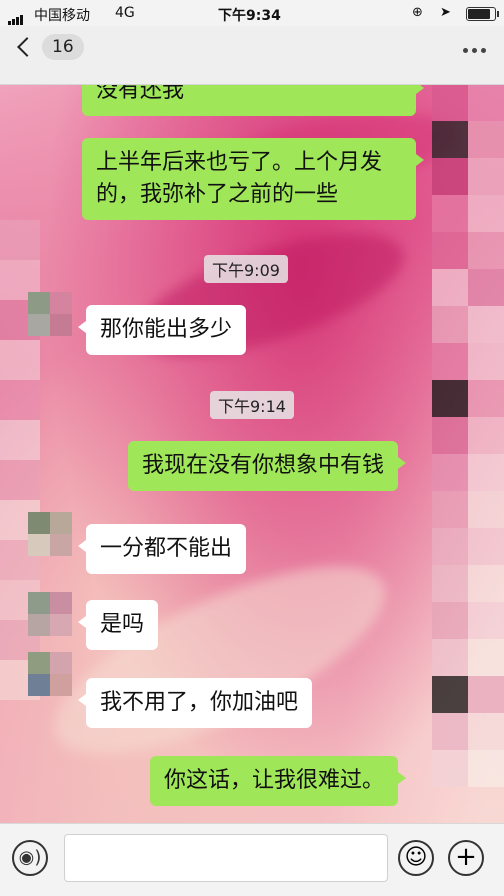 The image size is (504, 896). I want to click on battery-icon, so click(482, 14).